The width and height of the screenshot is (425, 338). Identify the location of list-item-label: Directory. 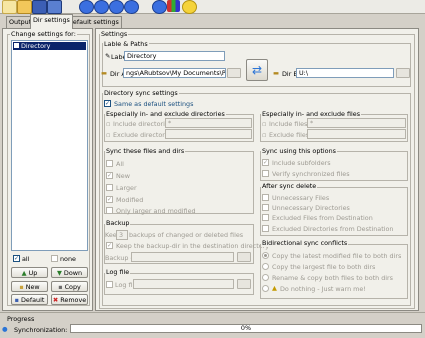
(36, 46).